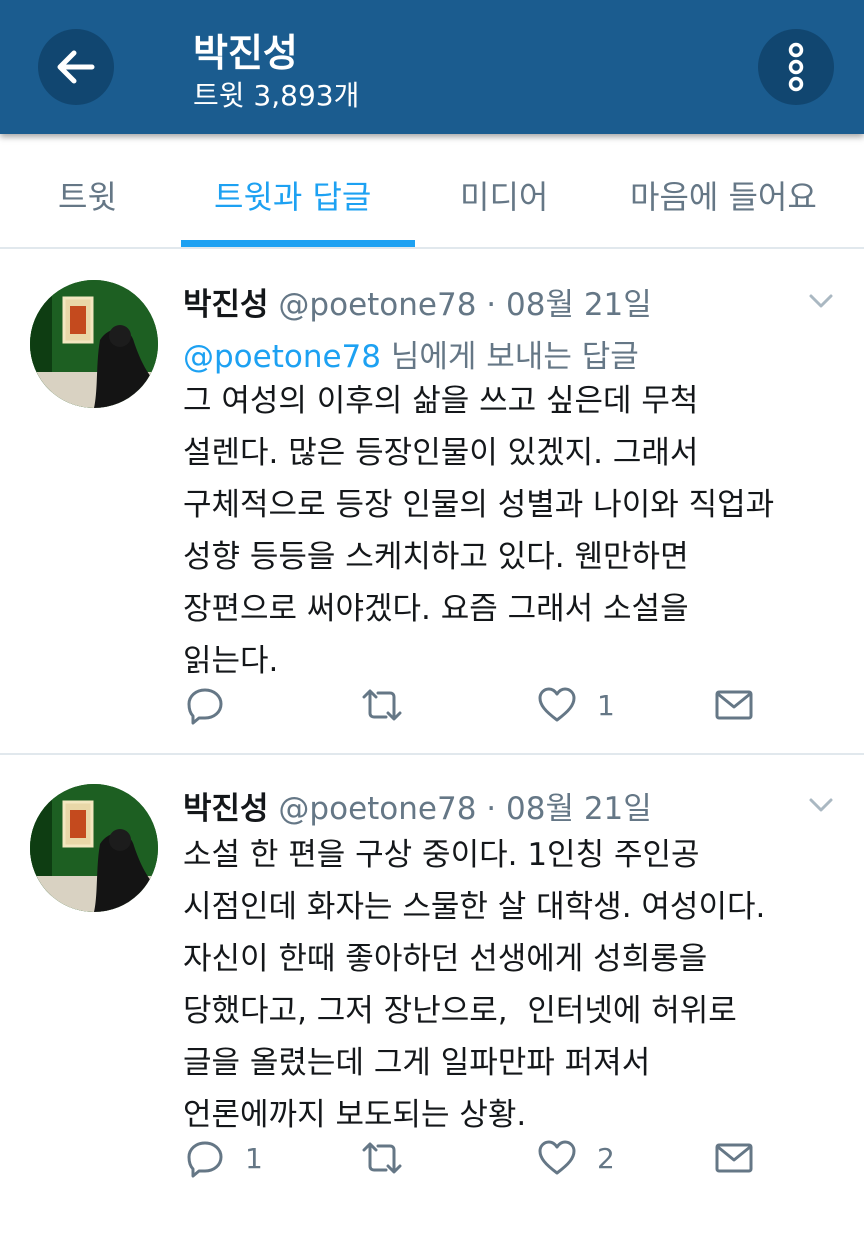 The width and height of the screenshot is (864, 1235). Describe the element at coordinates (432, 67) in the screenshot. I see `profile-header: 박진성 트윗 3,893개` at that location.